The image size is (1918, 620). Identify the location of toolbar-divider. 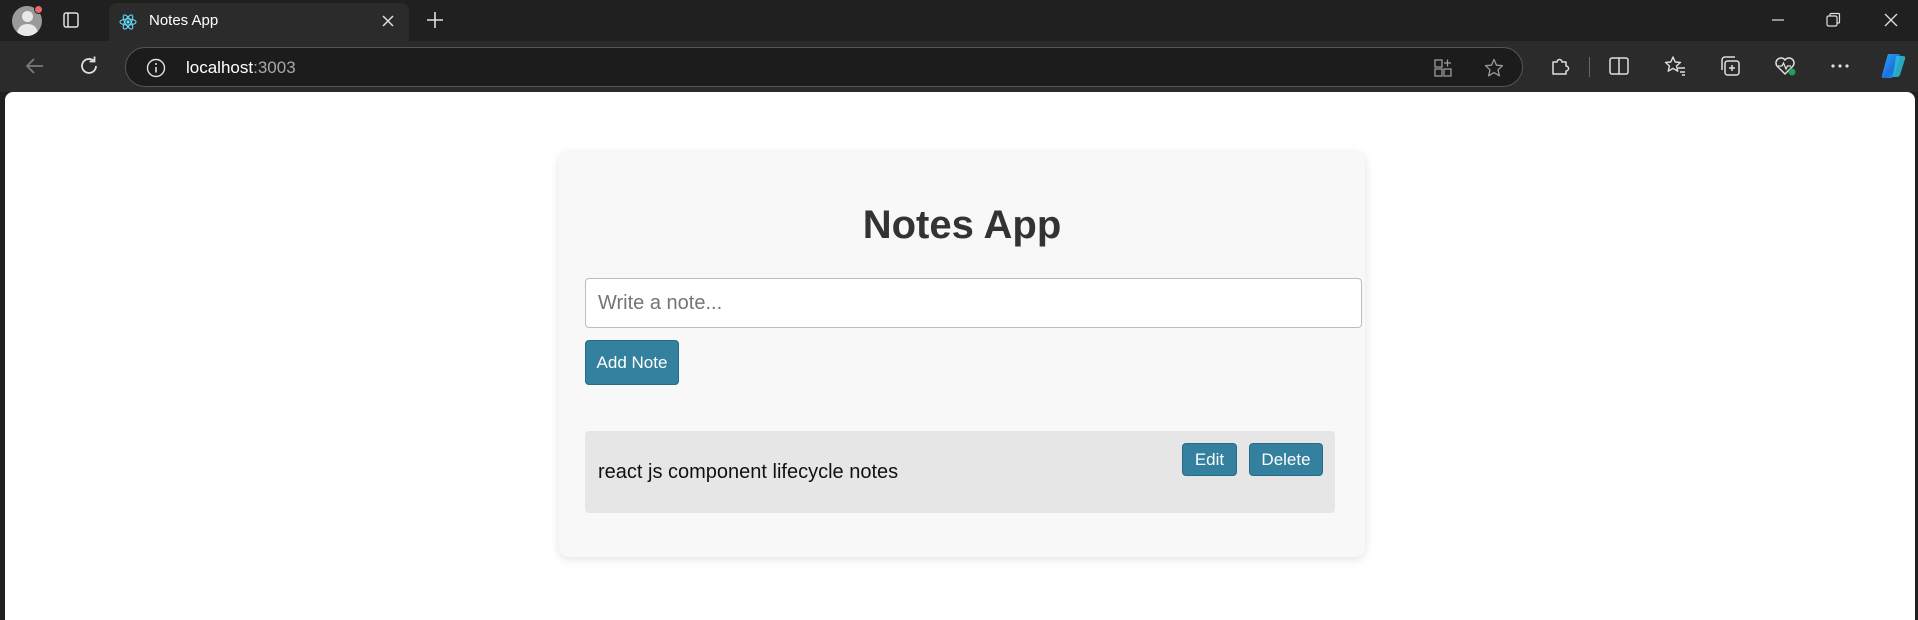
(1589, 67).